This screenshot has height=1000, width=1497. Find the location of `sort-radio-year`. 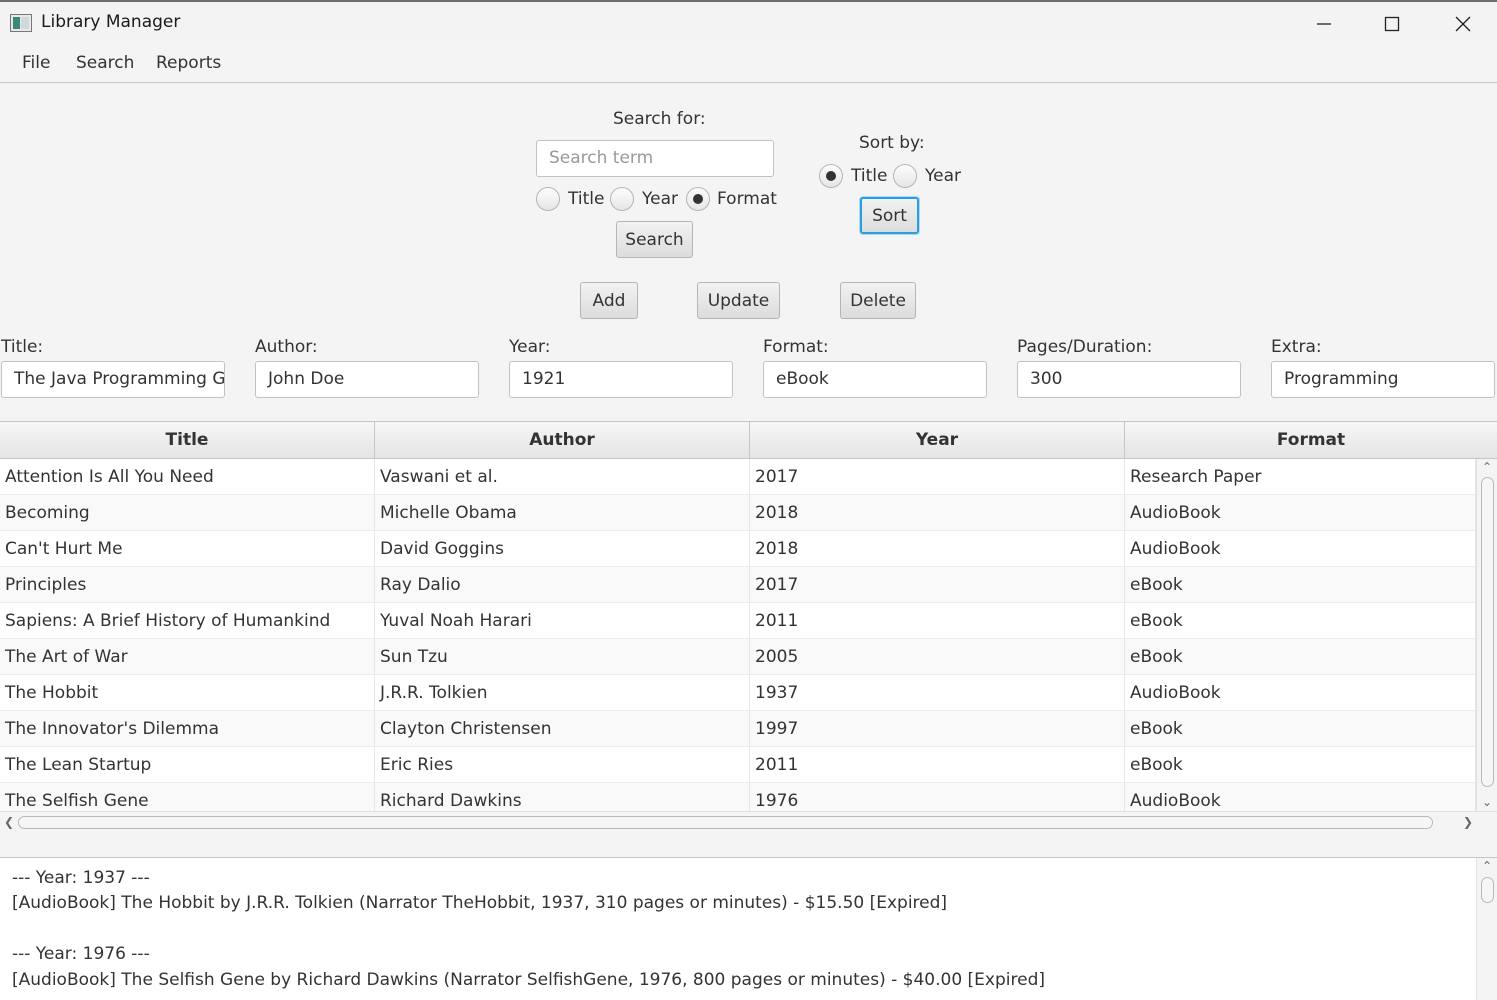

sort-radio-year is located at coordinates (905, 176).